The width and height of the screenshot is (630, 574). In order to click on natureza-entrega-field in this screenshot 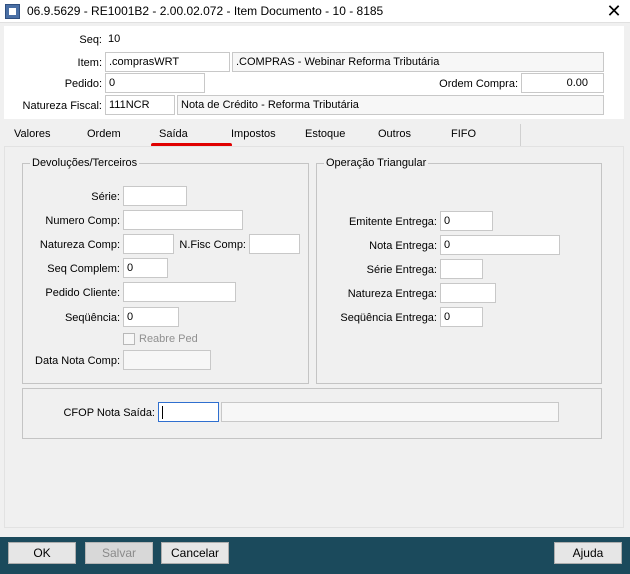, I will do `click(468, 293)`.